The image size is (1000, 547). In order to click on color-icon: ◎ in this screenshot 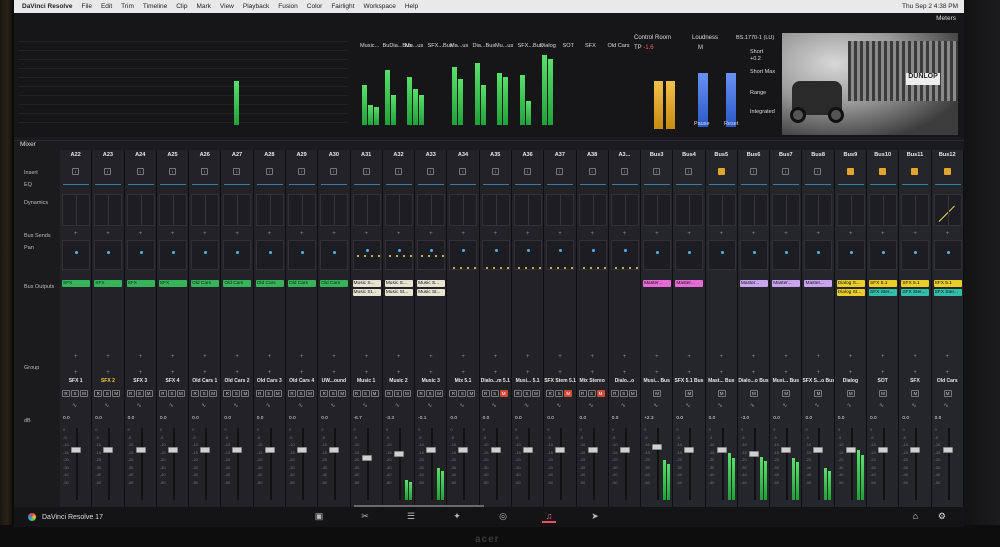, I will do `click(503, 516)`.